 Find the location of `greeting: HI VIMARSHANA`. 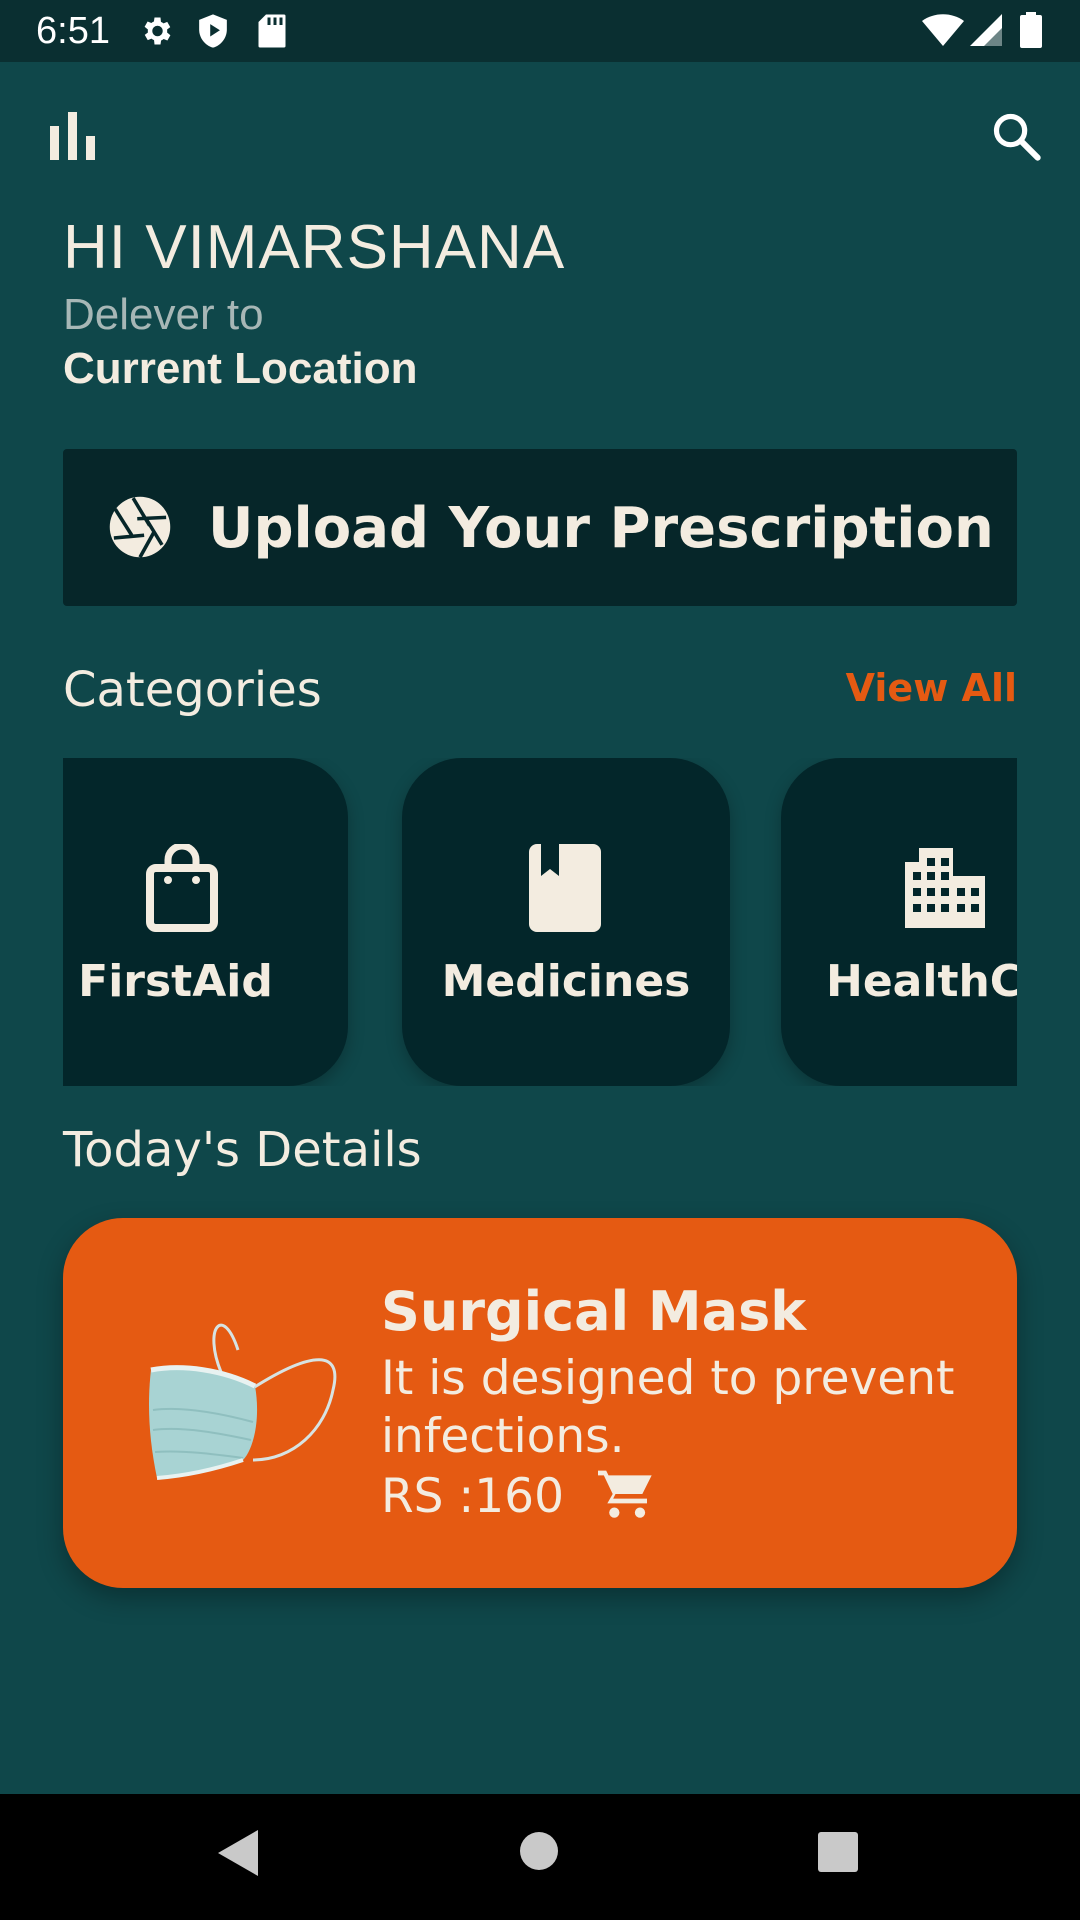

greeting: HI VIMARSHANA is located at coordinates (314, 247).